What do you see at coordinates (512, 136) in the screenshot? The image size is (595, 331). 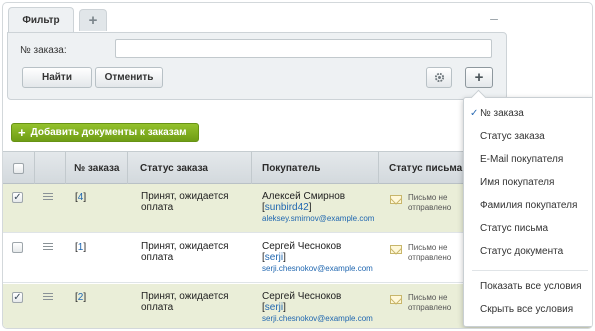 I see `menu-item-order-status: Статус заказа` at bounding box center [512, 136].